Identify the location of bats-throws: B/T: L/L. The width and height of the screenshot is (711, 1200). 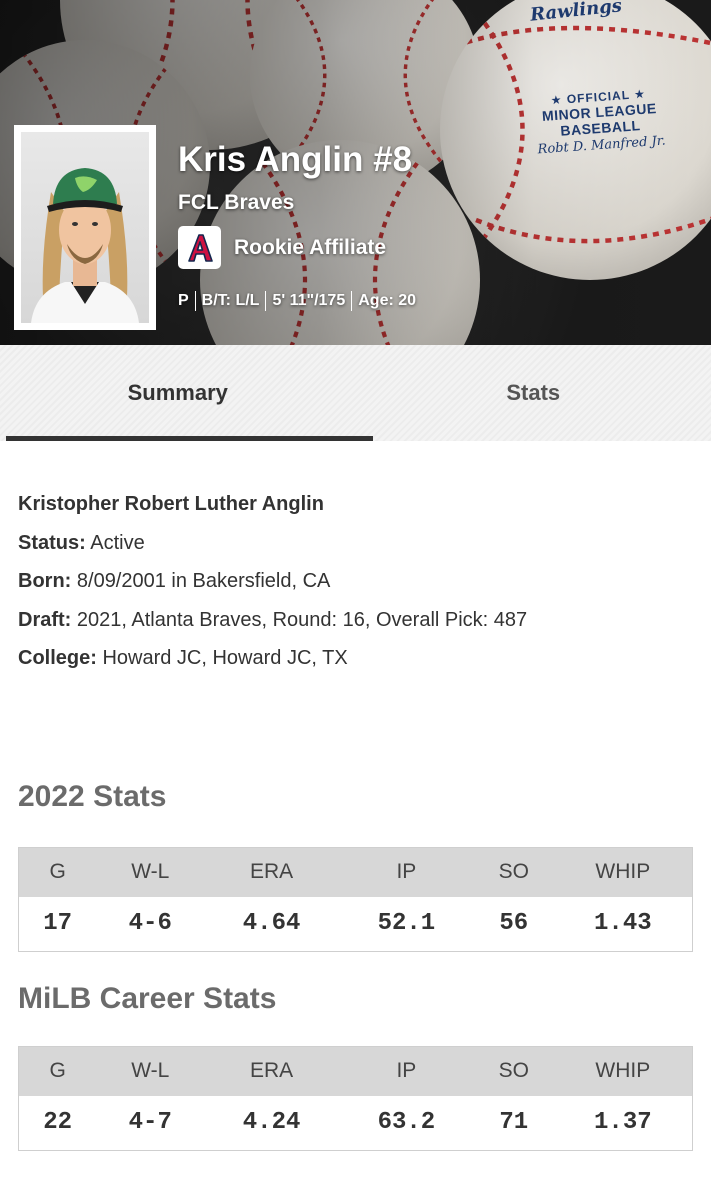
(230, 300).